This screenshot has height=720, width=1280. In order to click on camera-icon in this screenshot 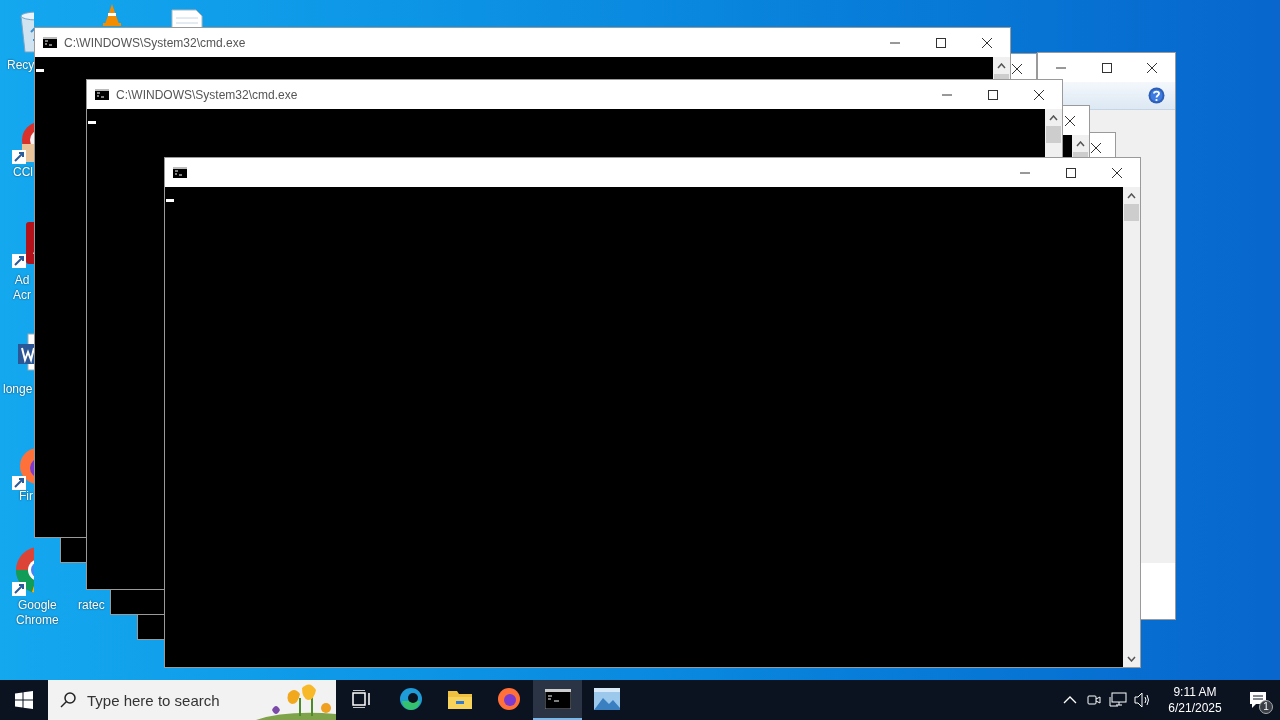, I will do `click(1094, 700)`.